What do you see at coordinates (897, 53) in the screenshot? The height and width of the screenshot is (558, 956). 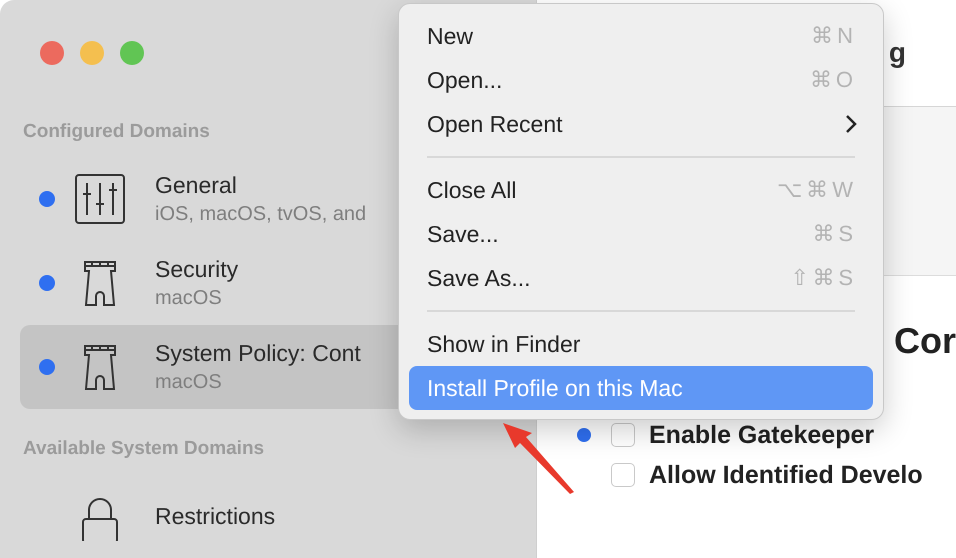 I see `pane-title: g` at bounding box center [897, 53].